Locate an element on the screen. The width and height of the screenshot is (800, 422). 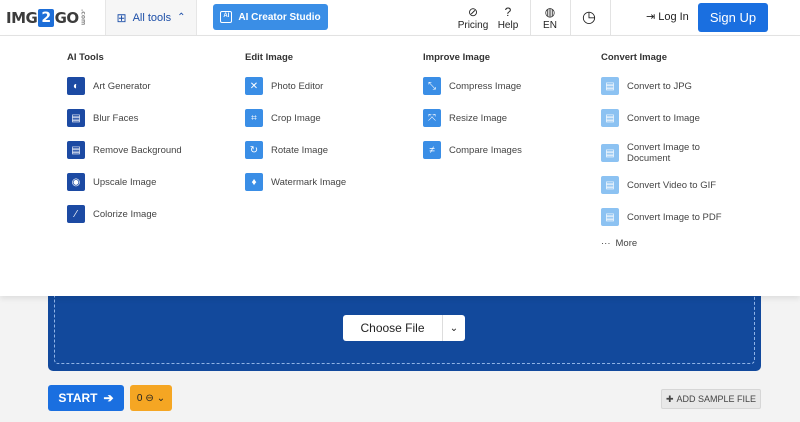
file-document-icon: ▤ is located at coordinates (610, 153).